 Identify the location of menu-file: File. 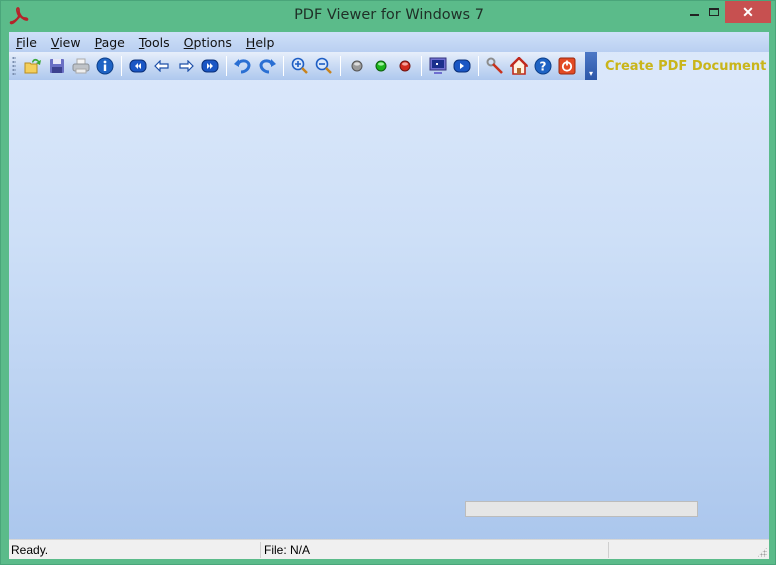
(26, 42).